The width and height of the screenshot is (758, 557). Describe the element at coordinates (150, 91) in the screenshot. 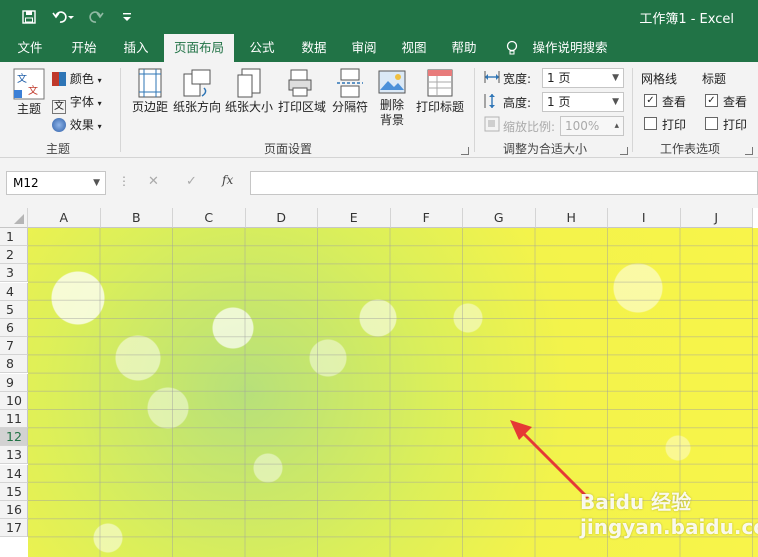

I see `margins-button: 页边距` at that location.